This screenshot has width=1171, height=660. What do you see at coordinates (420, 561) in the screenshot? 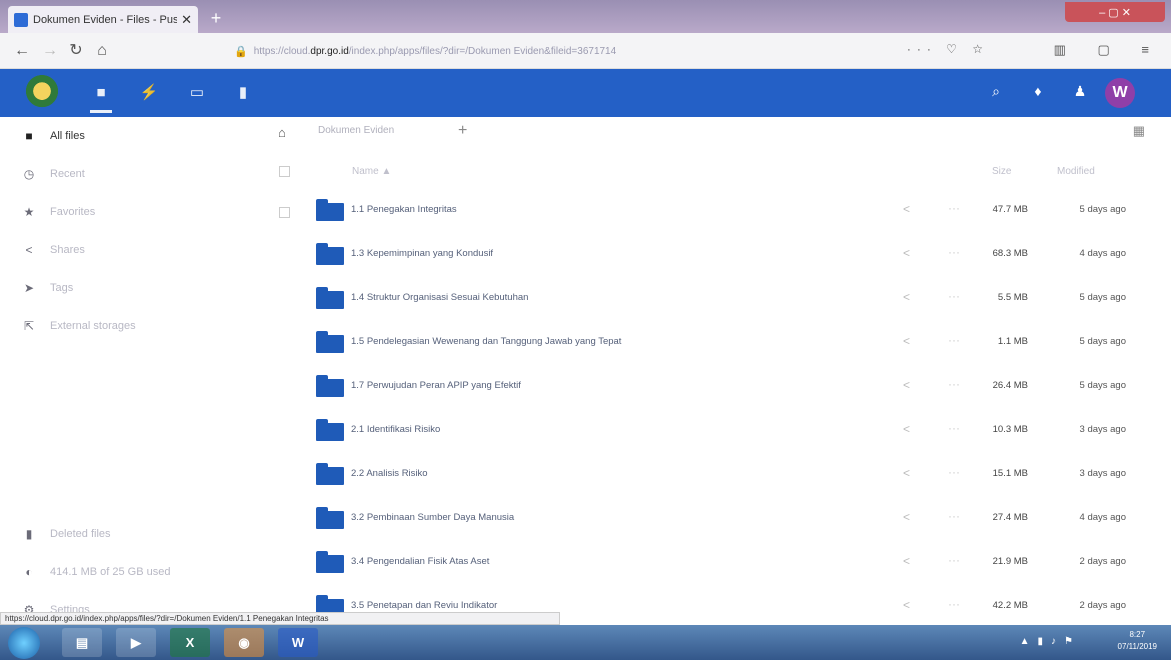
I see `file-name: 3.4 Pengendalian Fisik Atas Aset` at bounding box center [420, 561].